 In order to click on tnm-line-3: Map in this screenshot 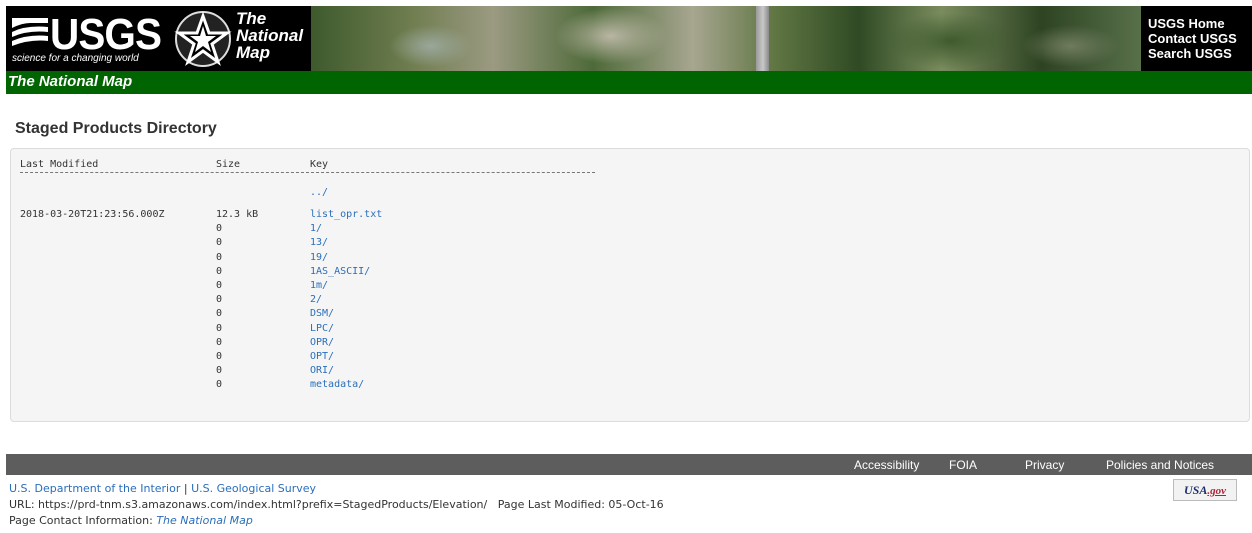, I will do `click(253, 52)`.